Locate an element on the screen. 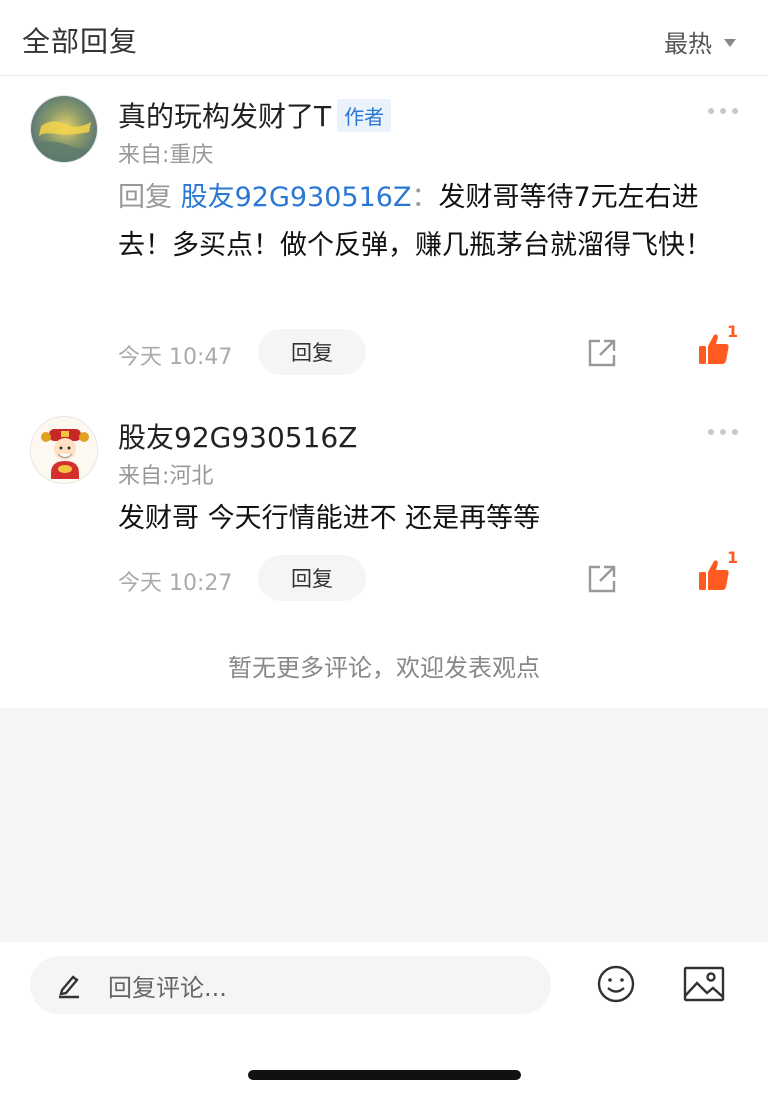 This screenshot has height=1097, width=768. username-text: 股友92G930516Z is located at coordinates (238, 437).